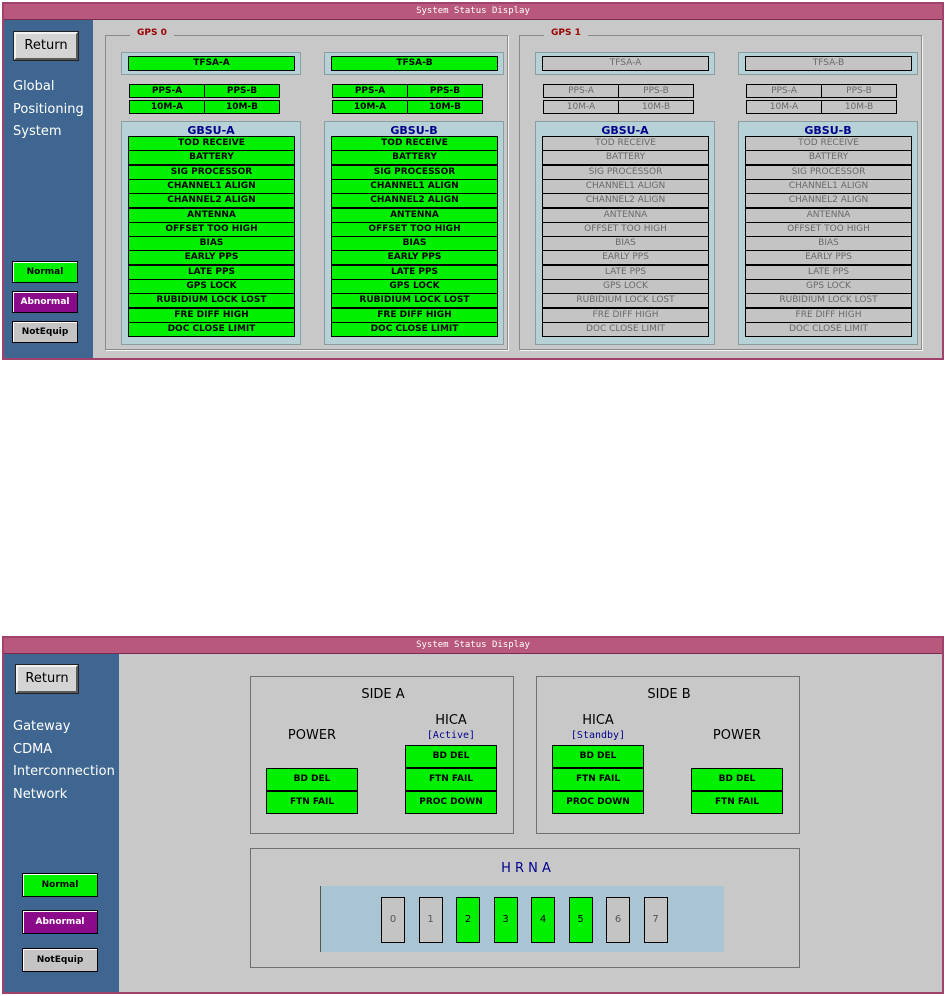  I want to click on hrna-slot-0: 0, so click(393, 920).